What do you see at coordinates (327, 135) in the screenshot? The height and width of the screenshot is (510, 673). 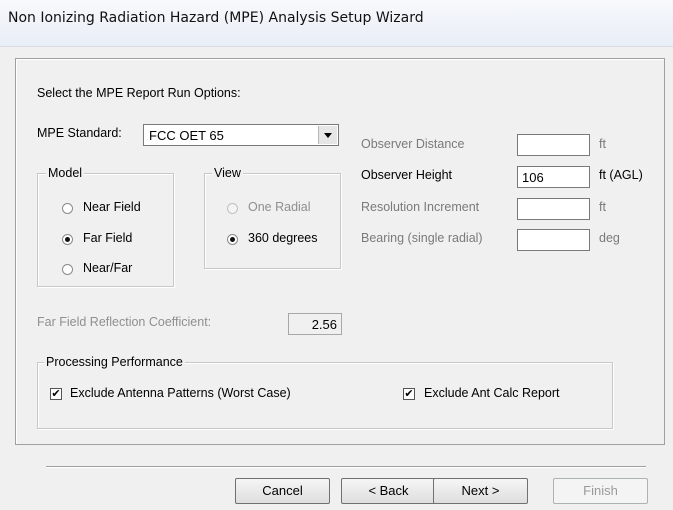 I see `chevron-down-icon` at bounding box center [327, 135].